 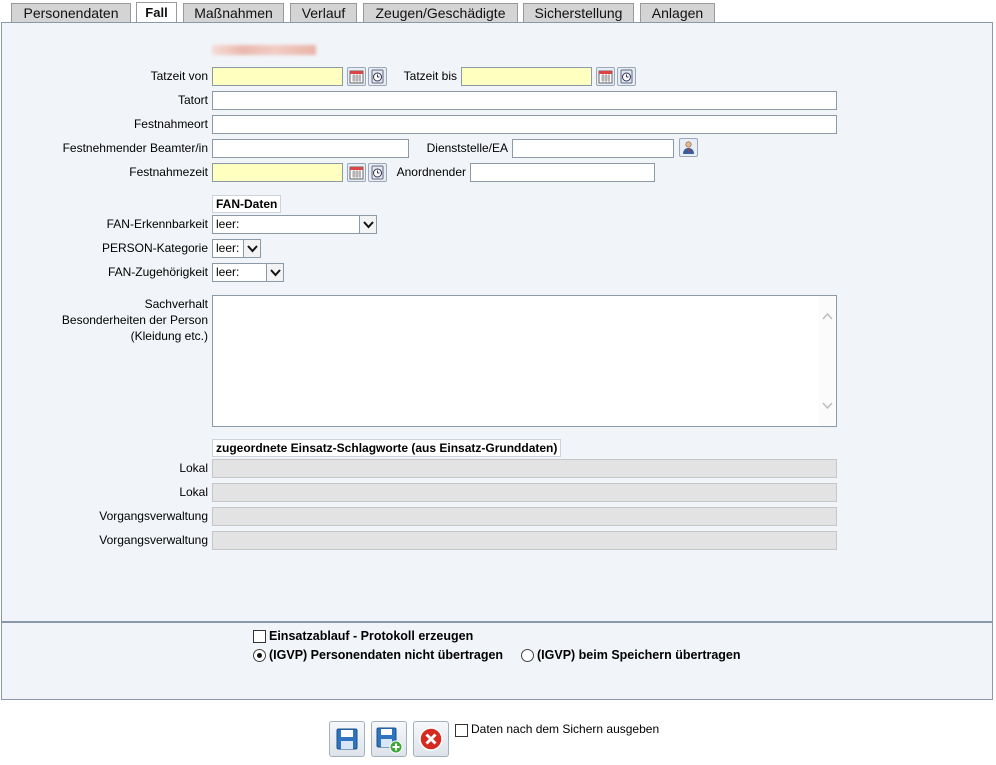 What do you see at coordinates (467, 148) in the screenshot?
I see `dienststelle-label: Dienststelle/EA` at bounding box center [467, 148].